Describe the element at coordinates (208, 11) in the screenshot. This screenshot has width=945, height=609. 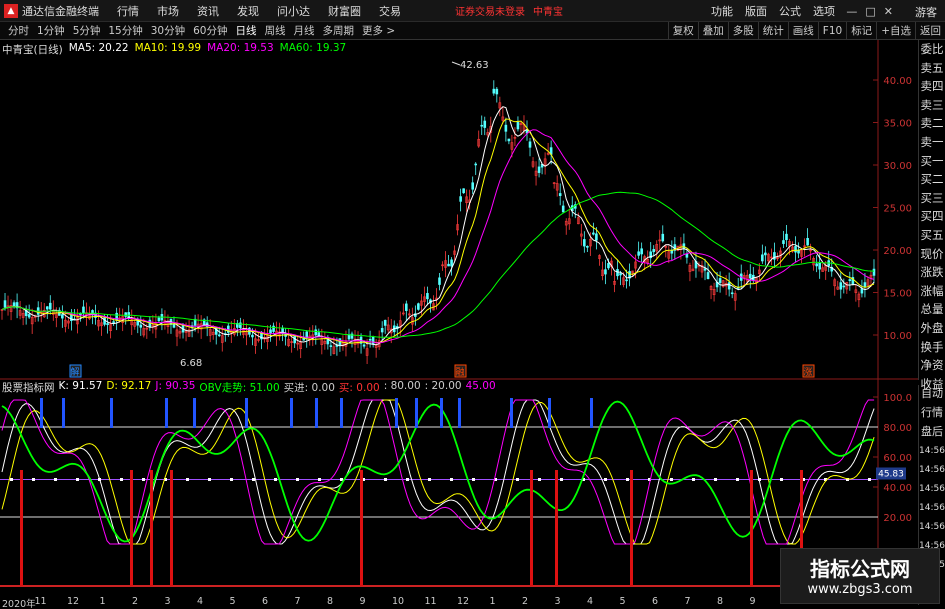
I see `menu-news: 资讯` at that location.